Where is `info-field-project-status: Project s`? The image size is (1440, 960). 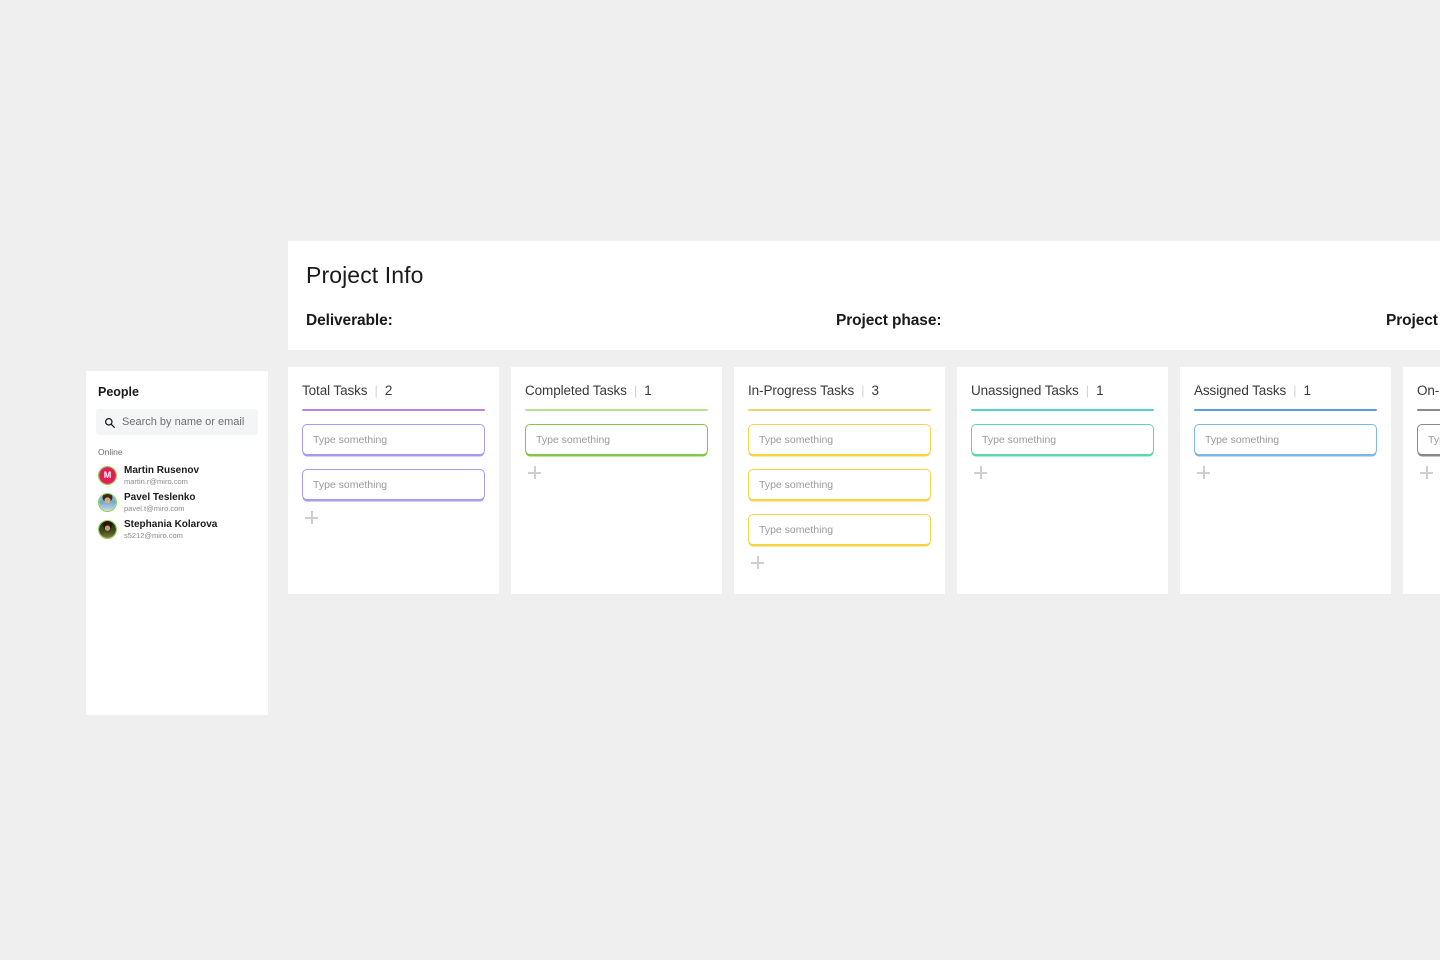
info-field-project-status: Project s is located at coordinates (1413, 320).